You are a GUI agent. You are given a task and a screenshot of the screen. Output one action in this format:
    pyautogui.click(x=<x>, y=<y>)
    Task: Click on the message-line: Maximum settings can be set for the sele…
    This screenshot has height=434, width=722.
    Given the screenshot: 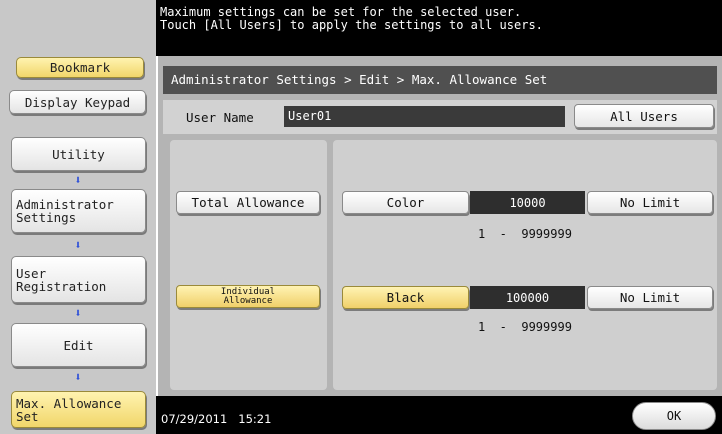 What is the action you would take?
    pyautogui.click(x=341, y=12)
    